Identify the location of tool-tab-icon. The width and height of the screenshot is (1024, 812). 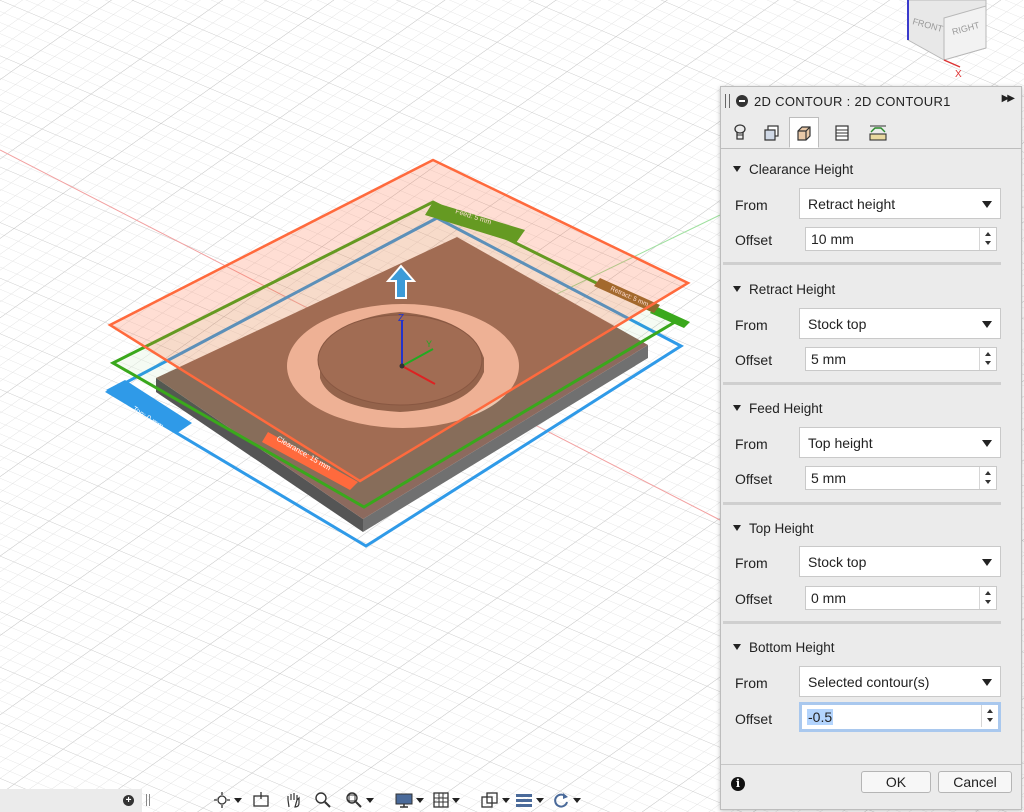
(740, 131).